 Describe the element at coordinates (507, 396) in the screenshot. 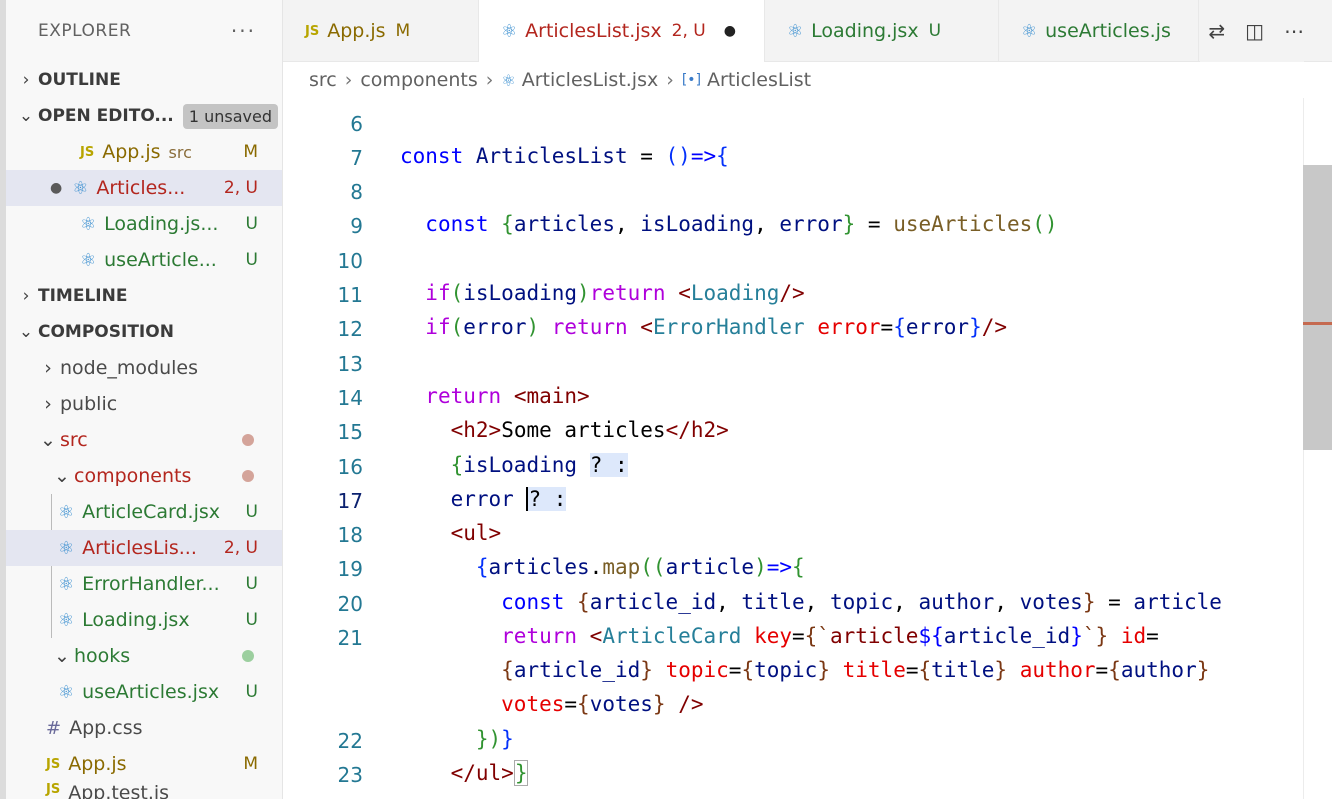

I see `code-line: return <main>` at that location.